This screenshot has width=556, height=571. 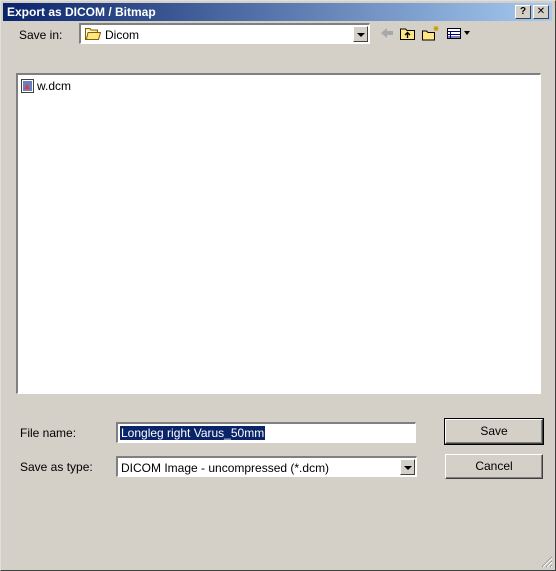 I want to click on title-bar: Export as DICOM / Bitmap ? ✕, so click(x=277, y=12).